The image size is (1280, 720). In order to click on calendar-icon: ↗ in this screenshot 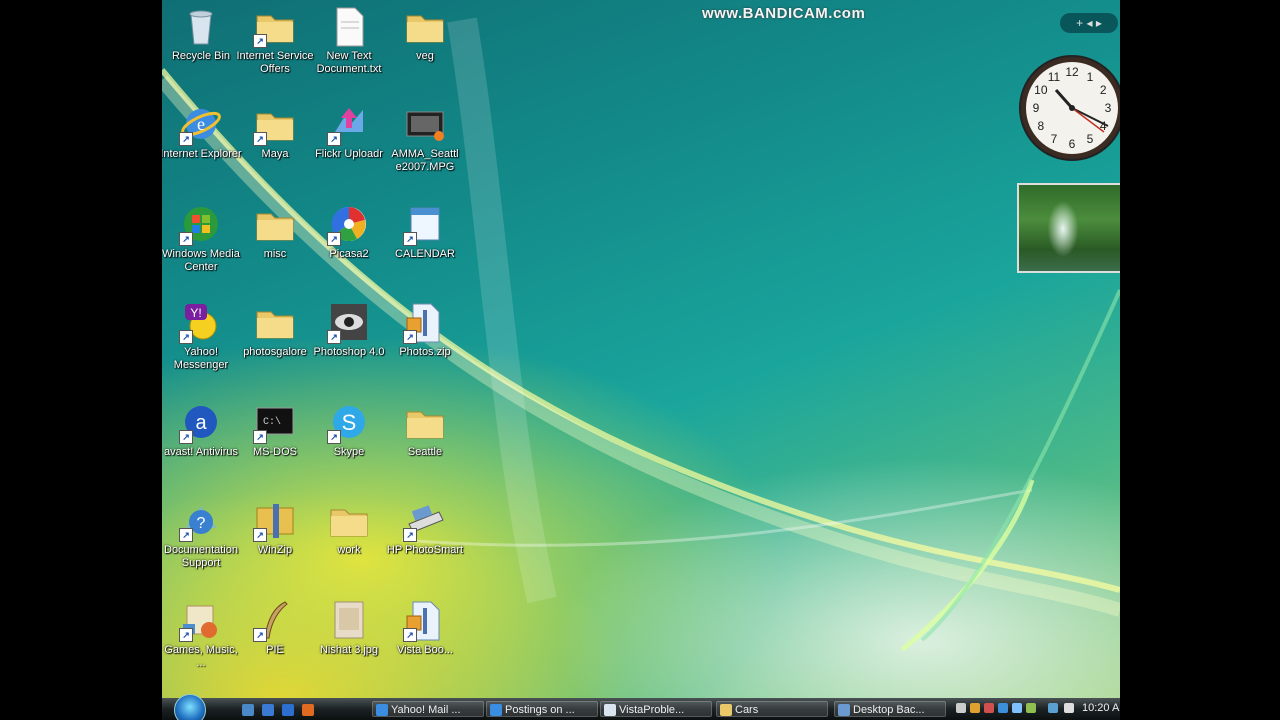, I will do `click(425, 224)`.